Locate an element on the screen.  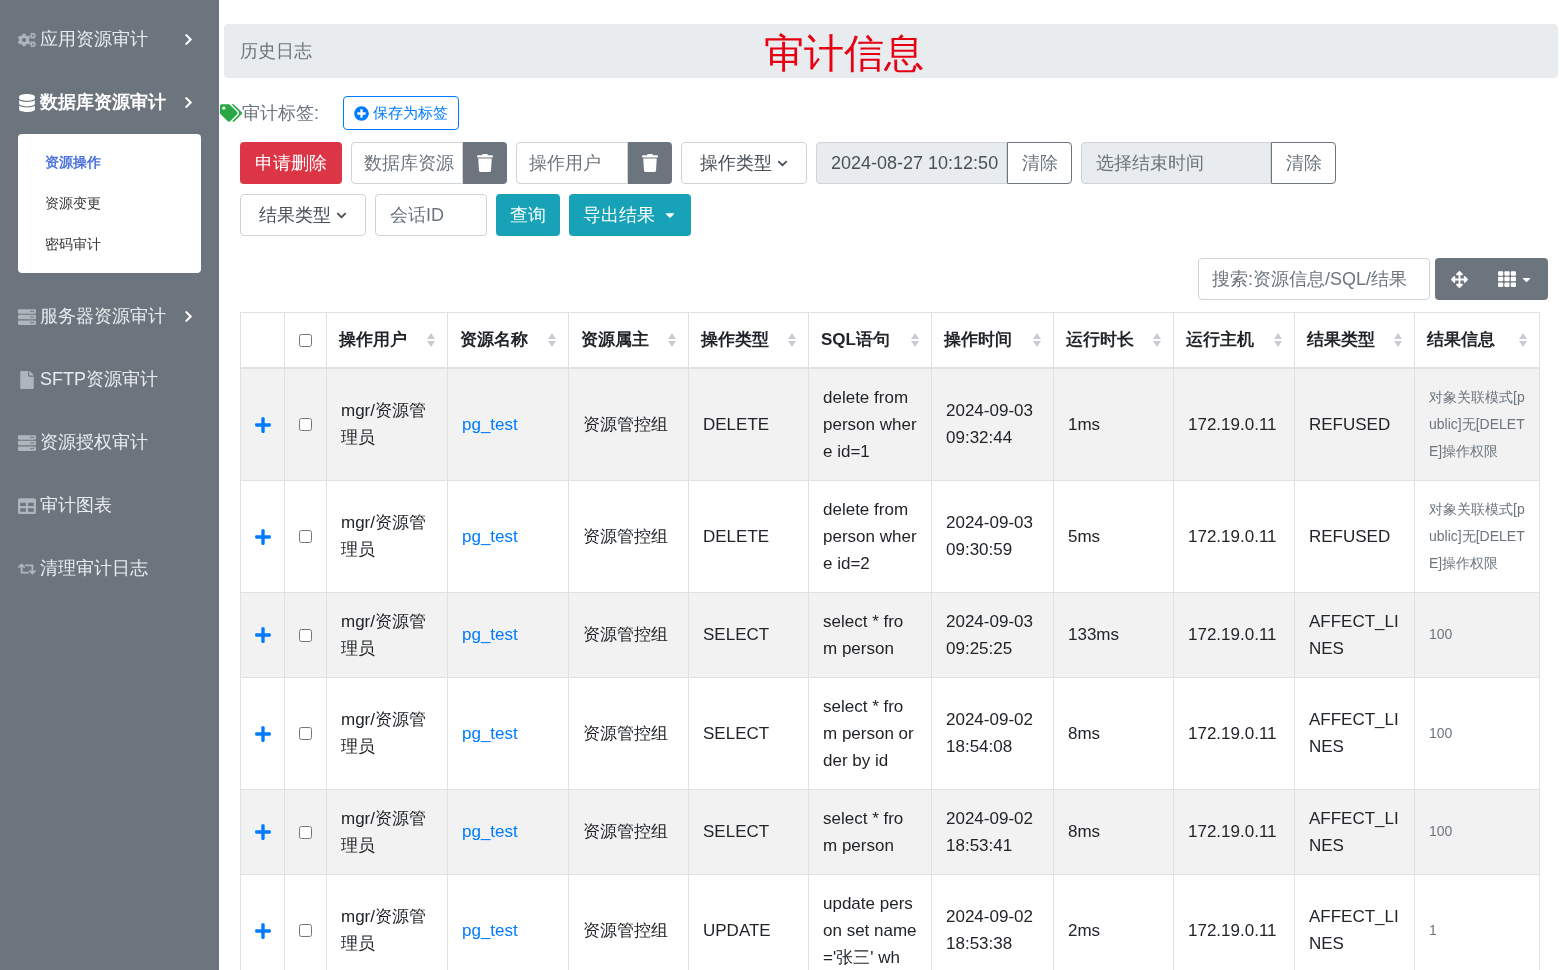
table-cell: select * from person order by id is located at coordinates (868, 733).